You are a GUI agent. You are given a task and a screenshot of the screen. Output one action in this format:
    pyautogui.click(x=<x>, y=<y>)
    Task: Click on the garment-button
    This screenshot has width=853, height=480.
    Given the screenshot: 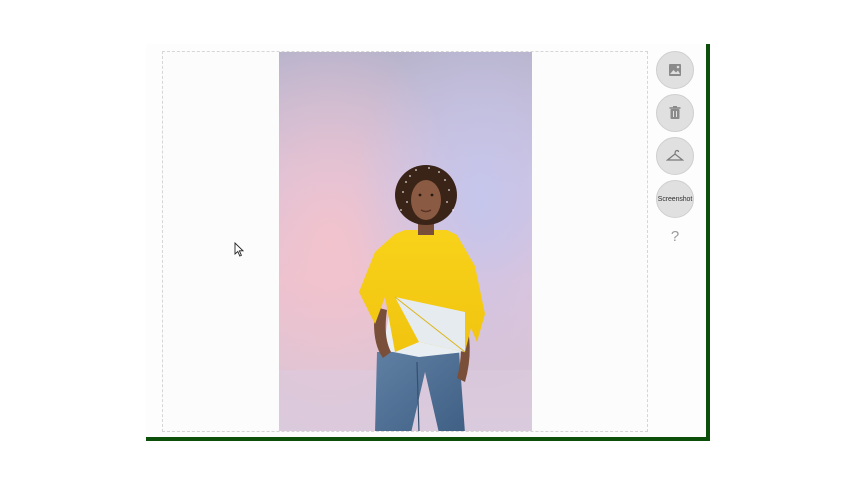 What is the action you would take?
    pyautogui.click(x=675, y=156)
    